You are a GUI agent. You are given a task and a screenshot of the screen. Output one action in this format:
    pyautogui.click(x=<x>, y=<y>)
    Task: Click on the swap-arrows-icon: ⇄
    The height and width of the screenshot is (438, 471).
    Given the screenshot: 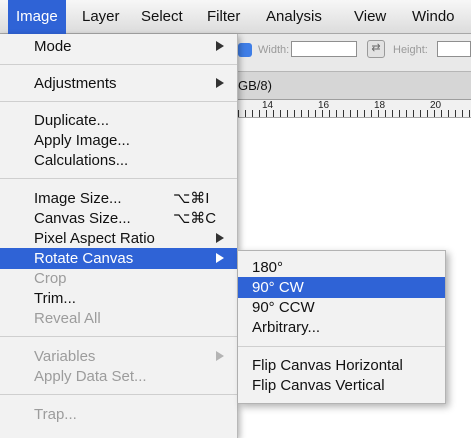 What is the action you would take?
    pyautogui.click(x=376, y=49)
    